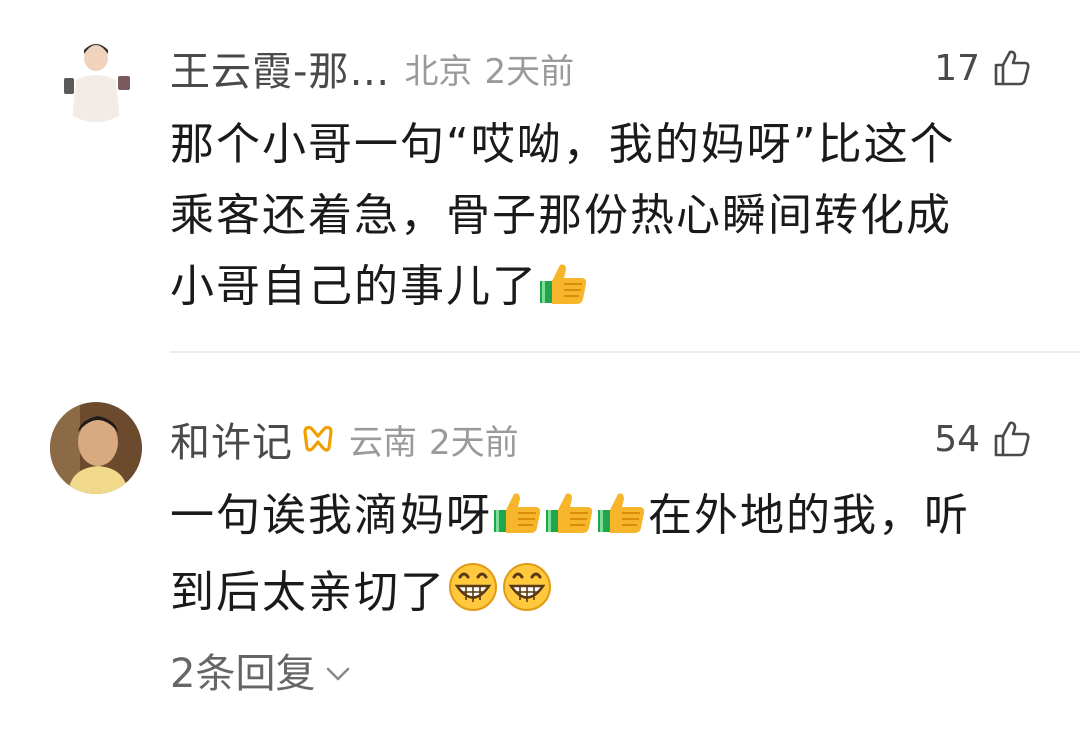 The image size is (1080, 742). Describe the element at coordinates (957, 68) in the screenshot. I see `like-count: 17` at that location.